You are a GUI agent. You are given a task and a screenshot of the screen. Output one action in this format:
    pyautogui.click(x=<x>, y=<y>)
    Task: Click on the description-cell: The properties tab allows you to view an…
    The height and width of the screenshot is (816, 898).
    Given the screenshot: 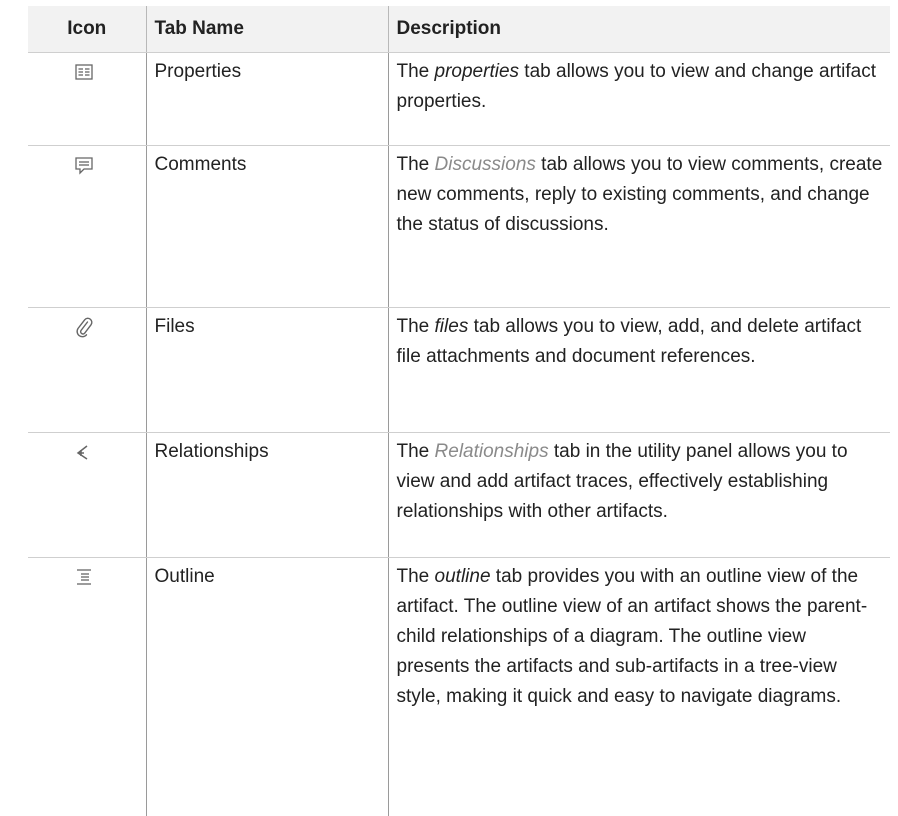 What is the action you would take?
    pyautogui.click(x=638, y=99)
    